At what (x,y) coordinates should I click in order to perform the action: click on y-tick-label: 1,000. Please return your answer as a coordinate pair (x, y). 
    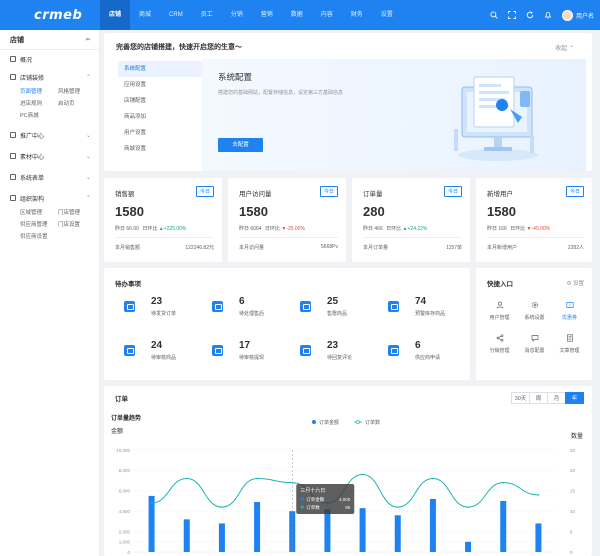
    Looking at the image, I should click on (125, 542).